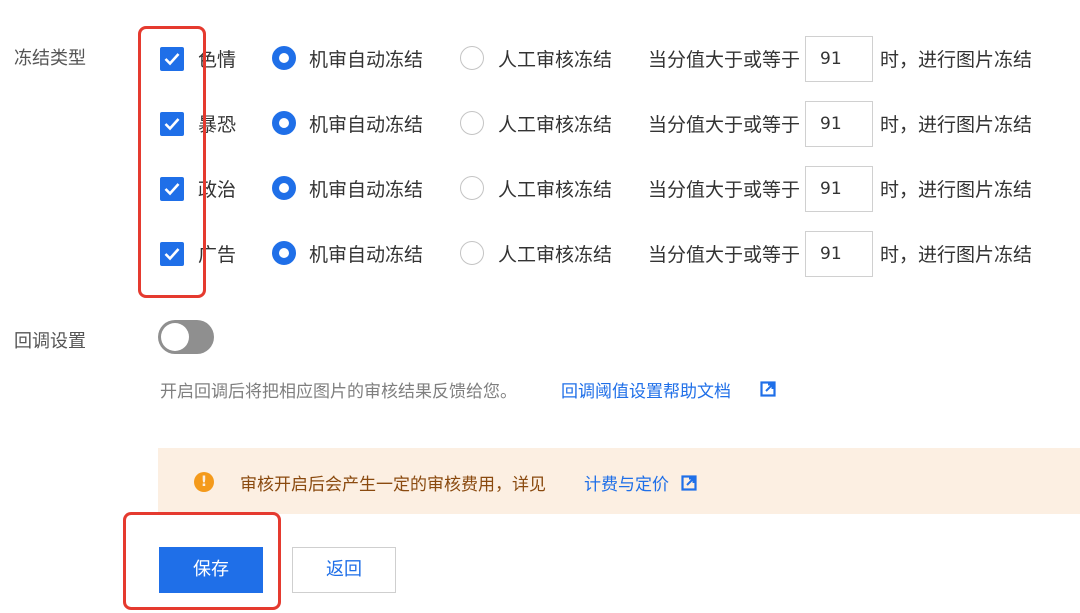 This screenshot has width=1080, height=613. I want to click on billing-notice: ! 审核开启后会产生一定的审核费用，详见 计费与定价, so click(619, 481).